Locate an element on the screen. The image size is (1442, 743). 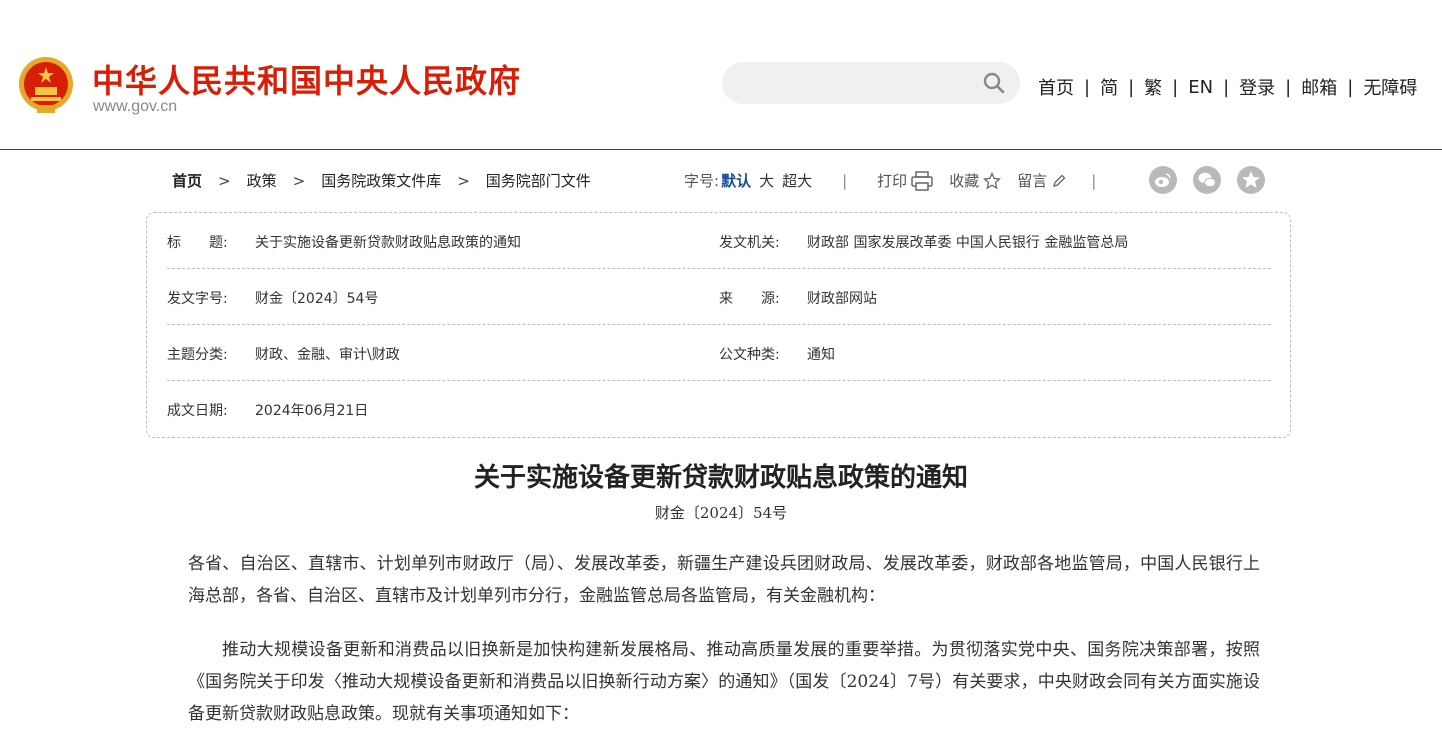
comment-label: 留言 is located at coordinates (1032, 181).